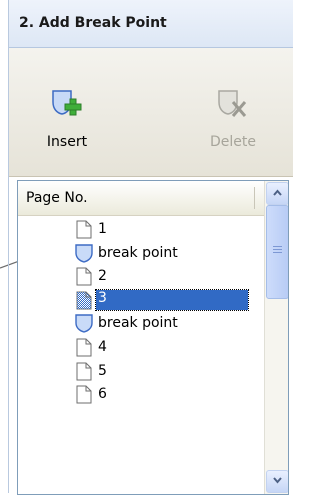 This screenshot has width=320, height=495. I want to click on panel-title: 2. Add Break Point, so click(93, 23).